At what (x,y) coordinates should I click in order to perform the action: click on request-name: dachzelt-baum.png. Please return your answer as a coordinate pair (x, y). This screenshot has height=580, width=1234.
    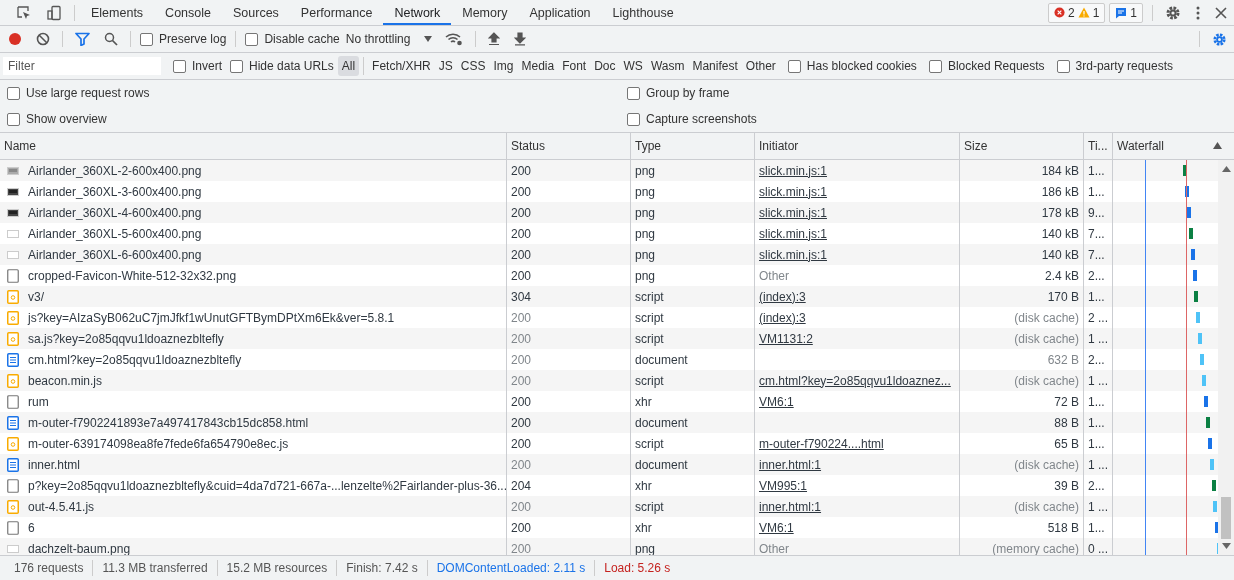
    Looking at the image, I should click on (79, 548).